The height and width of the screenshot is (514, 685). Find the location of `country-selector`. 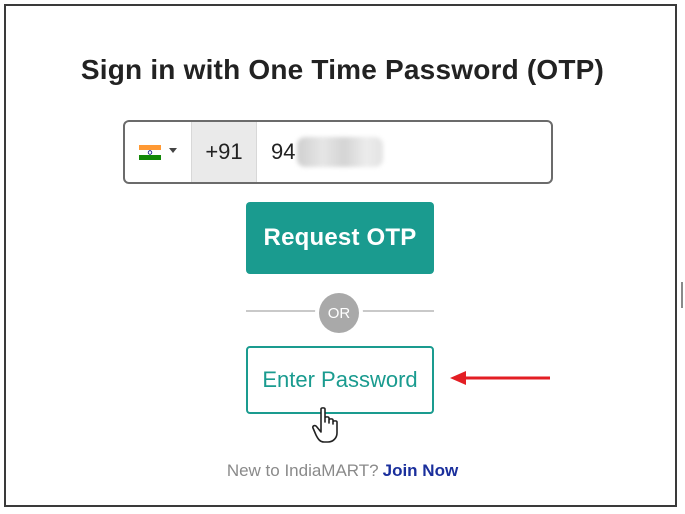

country-selector is located at coordinates (158, 152).